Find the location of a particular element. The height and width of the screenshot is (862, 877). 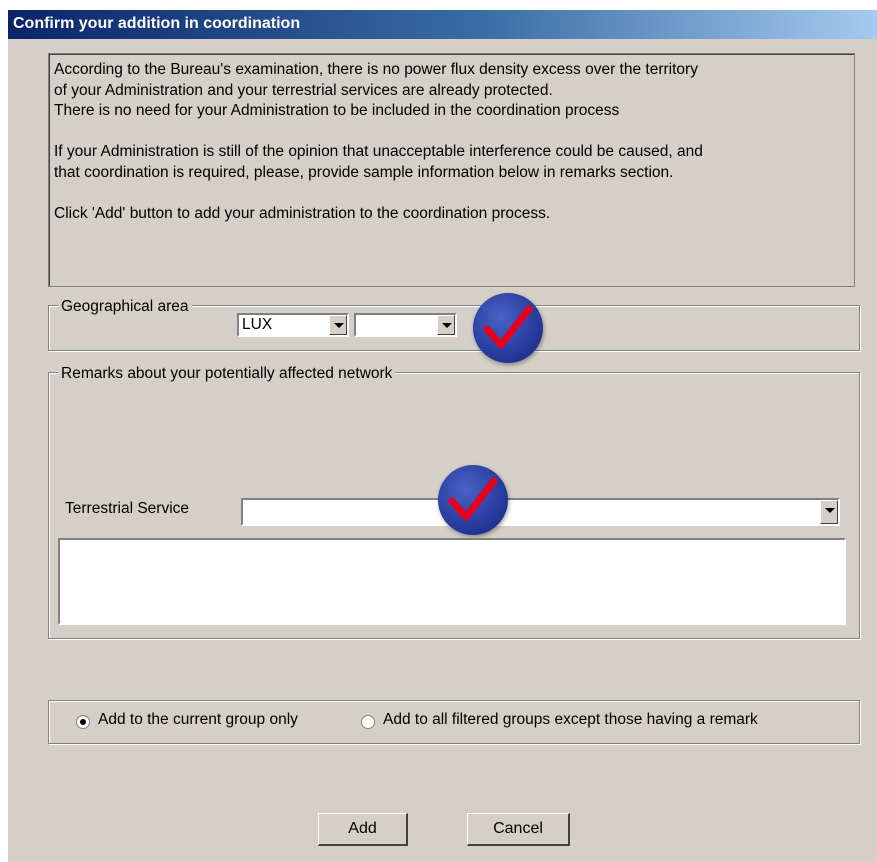

add-button: Add is located at coordinates (363, 829).